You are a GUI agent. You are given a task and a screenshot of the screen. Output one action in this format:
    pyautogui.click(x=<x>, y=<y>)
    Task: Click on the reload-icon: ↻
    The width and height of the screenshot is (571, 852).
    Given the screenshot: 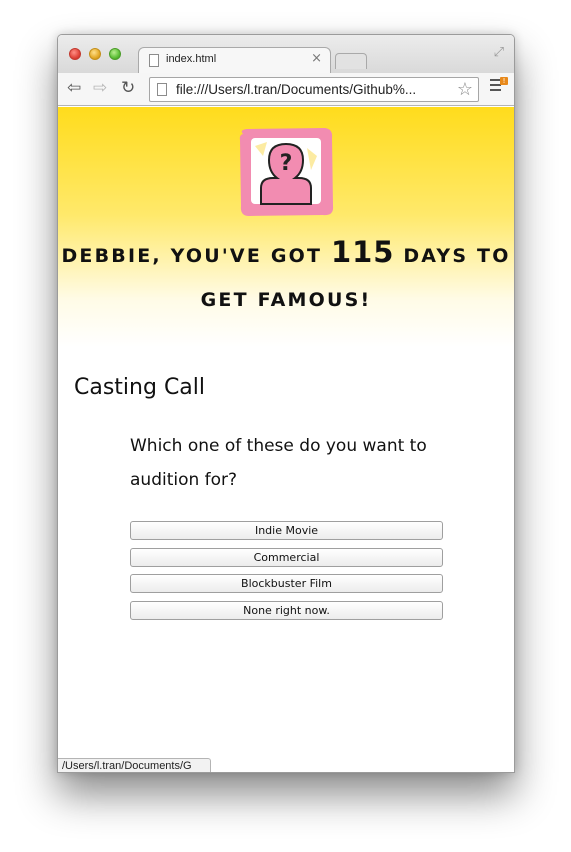 What is the action you would take?
    pyautogui.click(x=128, y=88)
    